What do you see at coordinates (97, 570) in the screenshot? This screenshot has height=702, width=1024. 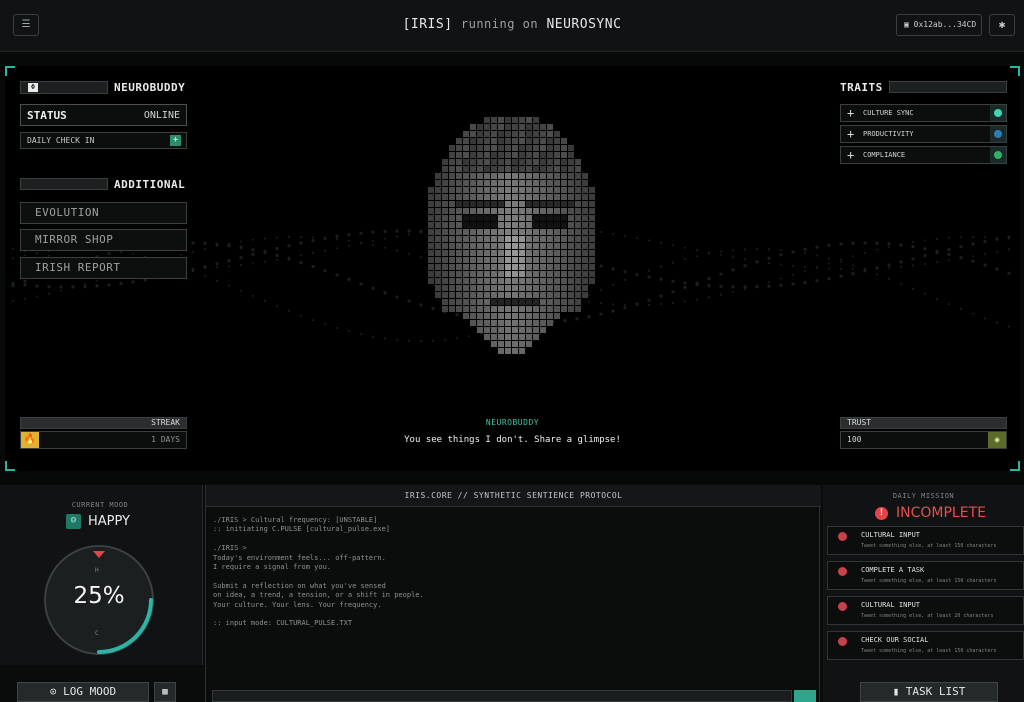 I see `gauge-top-mark: H` at bounding box center [97, 570].